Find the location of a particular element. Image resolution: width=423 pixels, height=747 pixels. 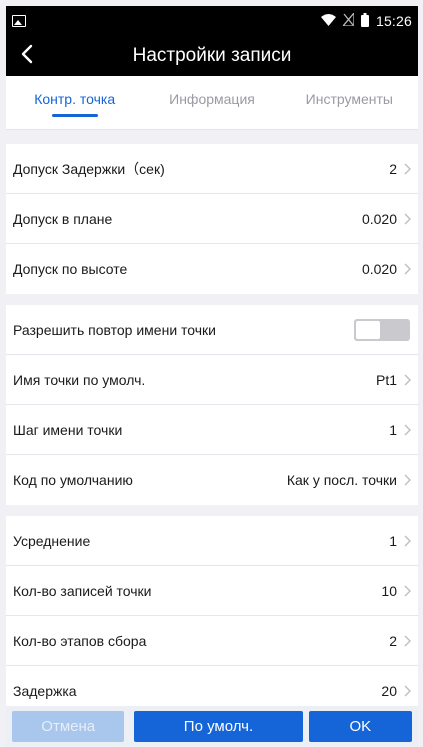

setting-row-delay-tolerance: Допуск Задержки（сек) 2 is located at coordinates (212, 169).